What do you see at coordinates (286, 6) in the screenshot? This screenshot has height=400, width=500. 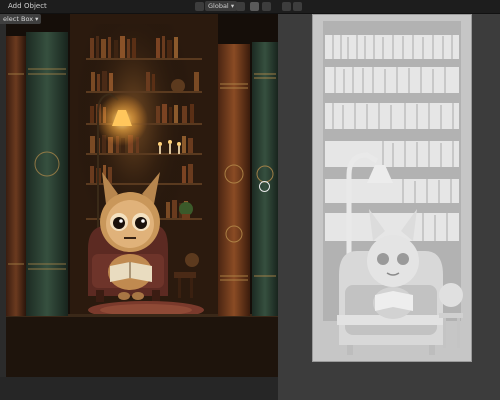 I see `proportional-editing-icon` at bounding box center [286, 6].